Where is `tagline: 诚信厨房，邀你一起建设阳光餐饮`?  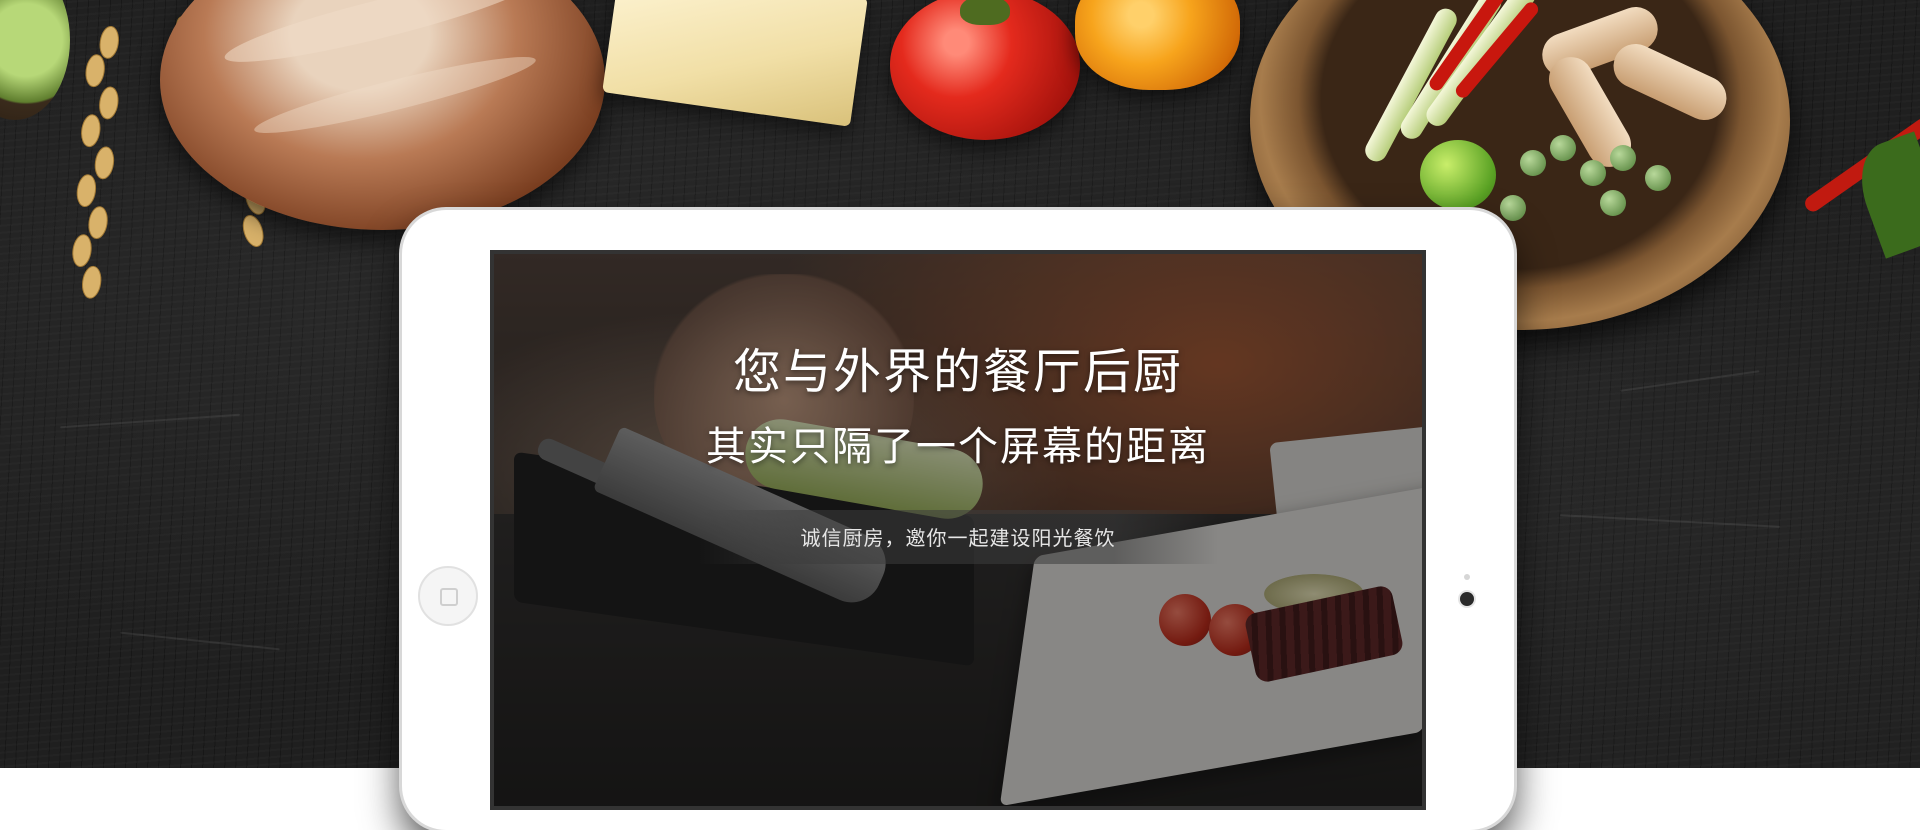
tagline: 诚信厨房，邀你一起建设阳光餐饮 is located at coordinates (958, 536).